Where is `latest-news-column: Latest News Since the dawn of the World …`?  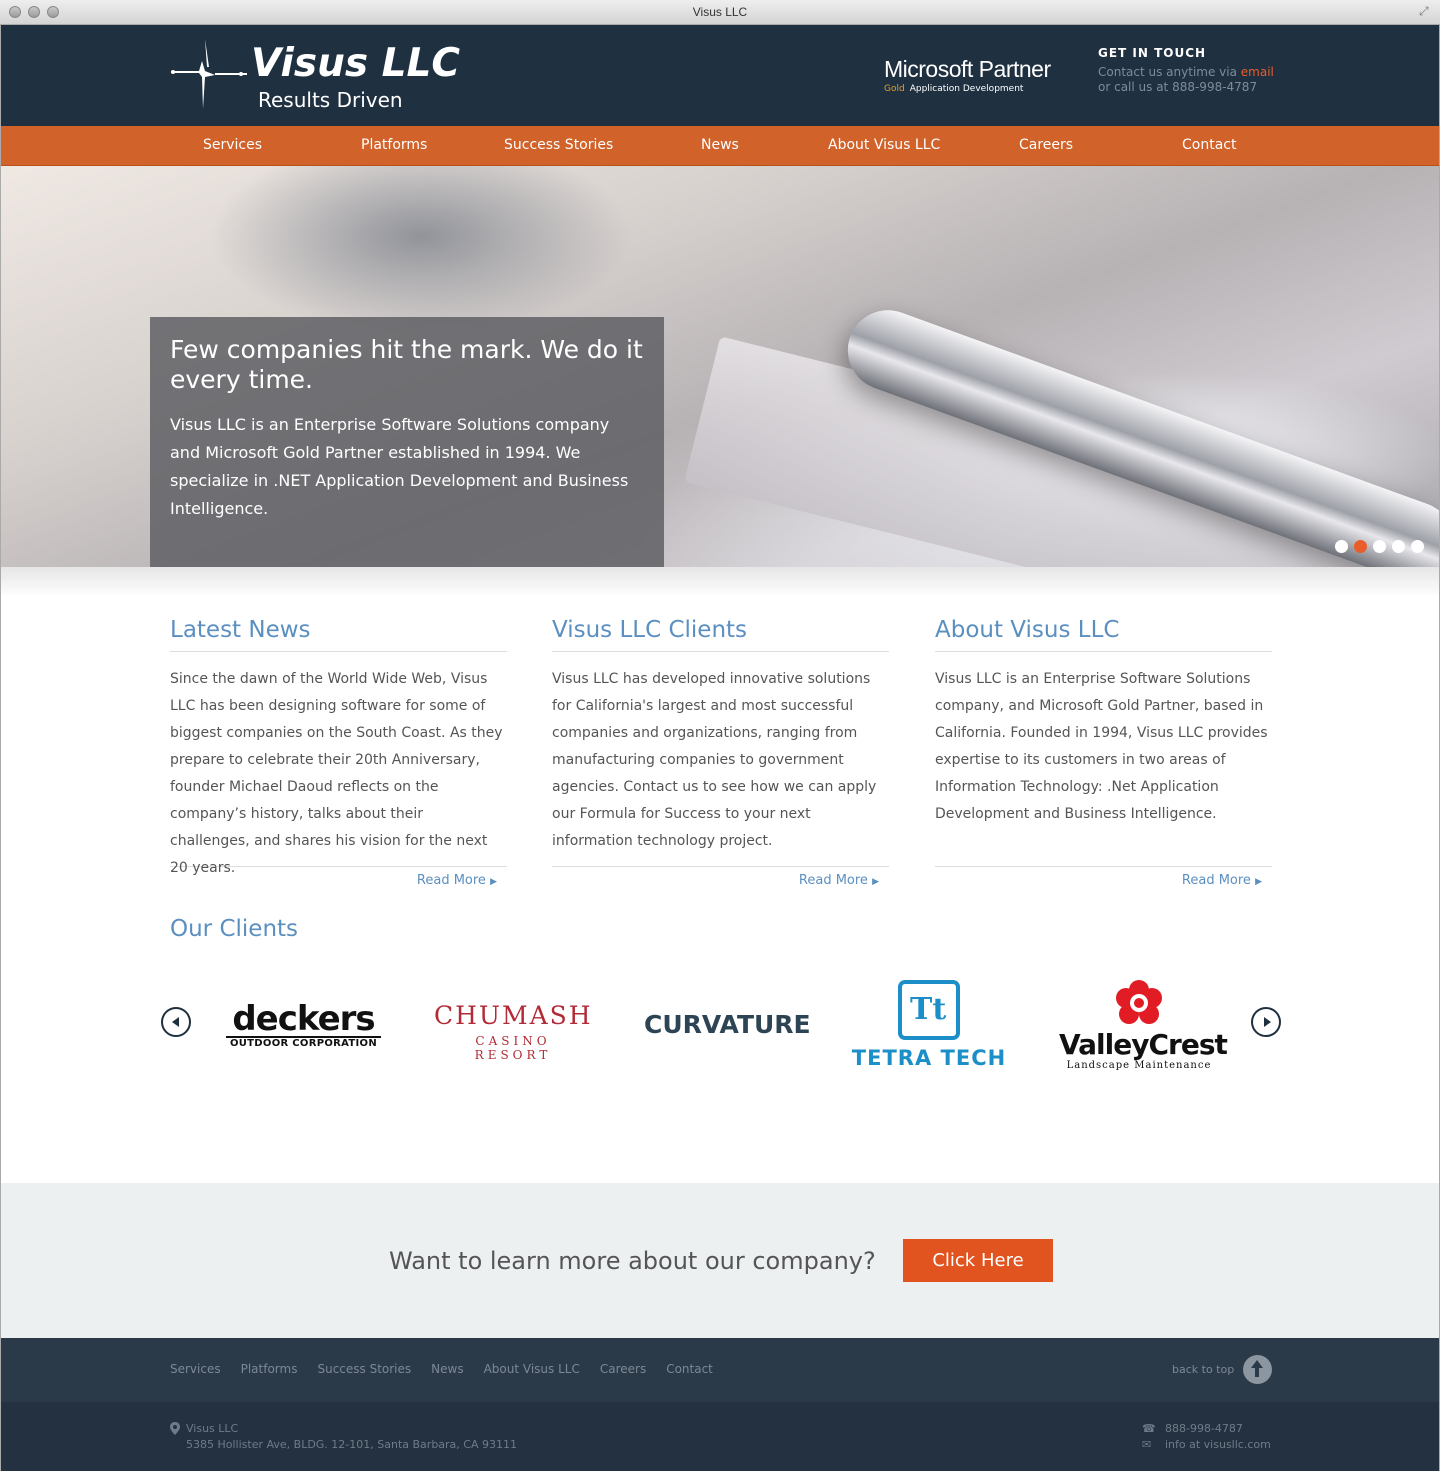 latest-news-column: Latest News Since the dawn of the World … is located at coordinates (338, 752).